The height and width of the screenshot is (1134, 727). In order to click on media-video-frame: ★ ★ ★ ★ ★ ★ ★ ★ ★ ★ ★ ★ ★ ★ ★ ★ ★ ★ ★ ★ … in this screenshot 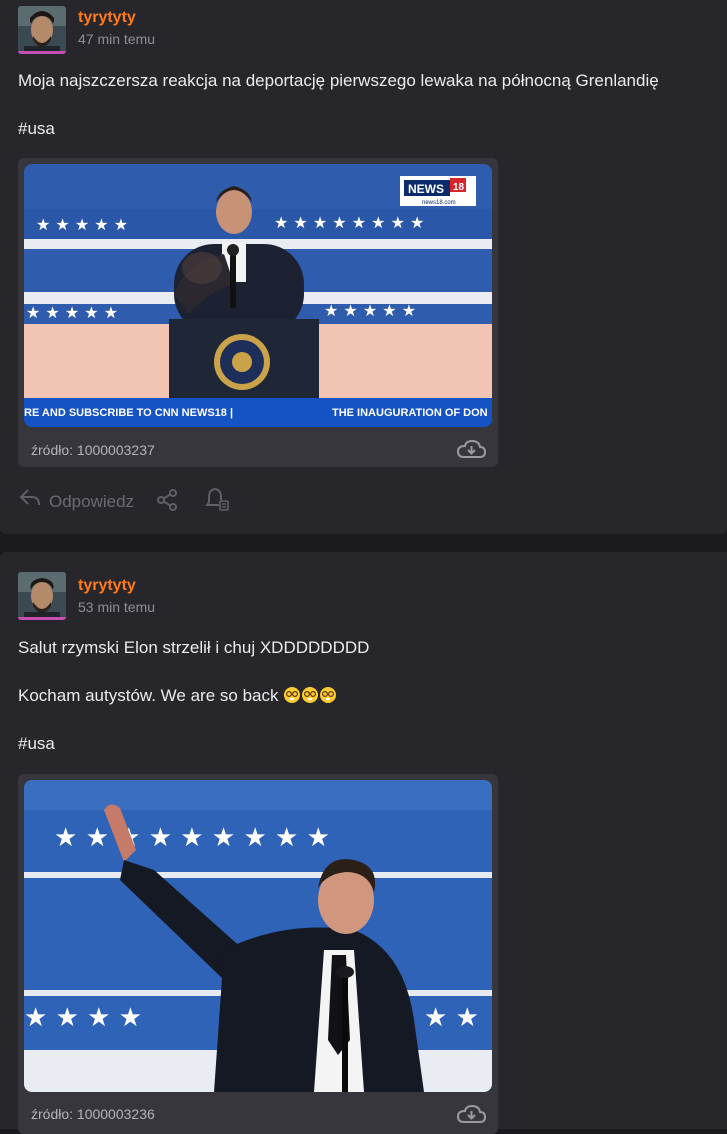, I will do `click(258, 295)`.